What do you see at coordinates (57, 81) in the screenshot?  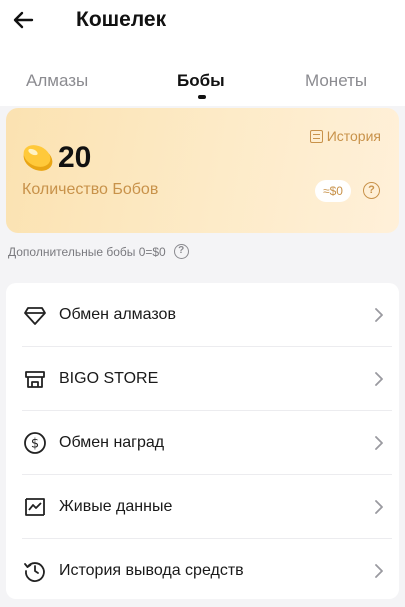 I see `tab-diamonds: Алмазы` at bounding box center [57, 81].